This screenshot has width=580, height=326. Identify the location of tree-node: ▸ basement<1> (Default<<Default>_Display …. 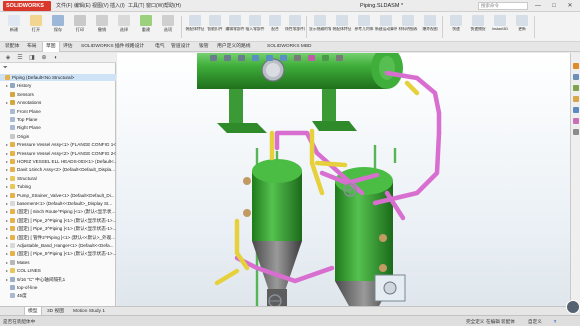
(58, 203).